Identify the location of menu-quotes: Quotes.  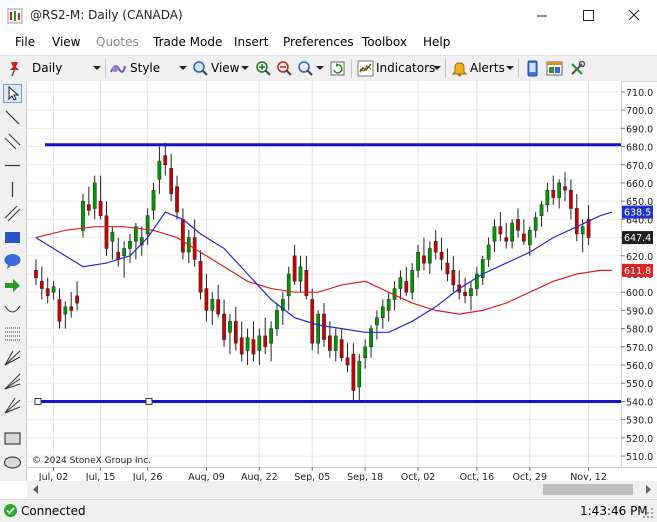
(117, 42).